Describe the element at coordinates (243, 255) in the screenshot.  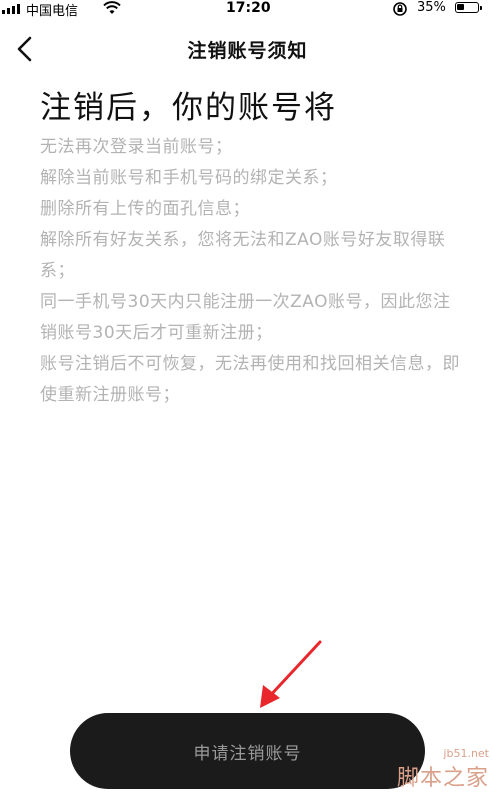
I see `notice-item: 解除所有好友关系，您将无法和ZAO账号好友取得联系；` at that location.